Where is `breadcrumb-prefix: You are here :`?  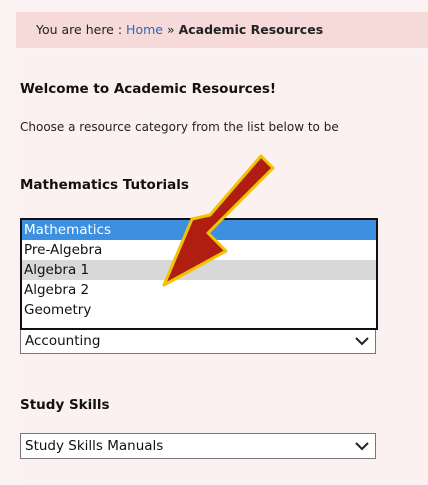 breadcrumb-prefix: You are here : is located at coordinates (79, 29).